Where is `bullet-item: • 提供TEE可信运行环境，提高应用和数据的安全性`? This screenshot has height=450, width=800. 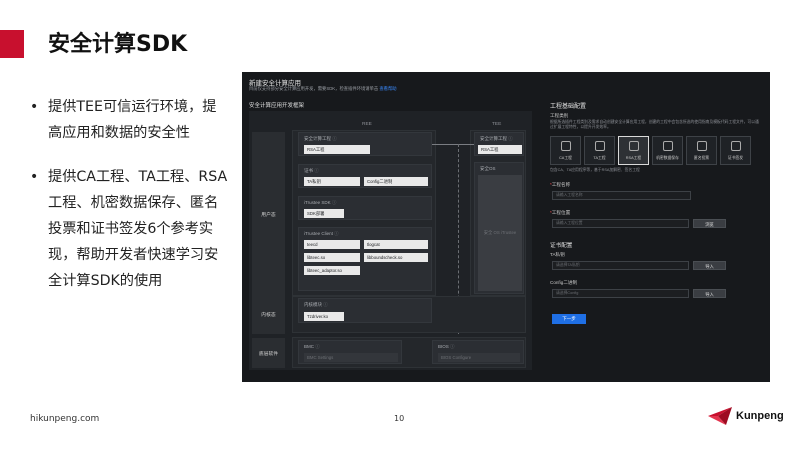 bullet-item: • 提供TEE可信运行环境，提高应用和数据的安全性 is located at coordinates (130, 120).